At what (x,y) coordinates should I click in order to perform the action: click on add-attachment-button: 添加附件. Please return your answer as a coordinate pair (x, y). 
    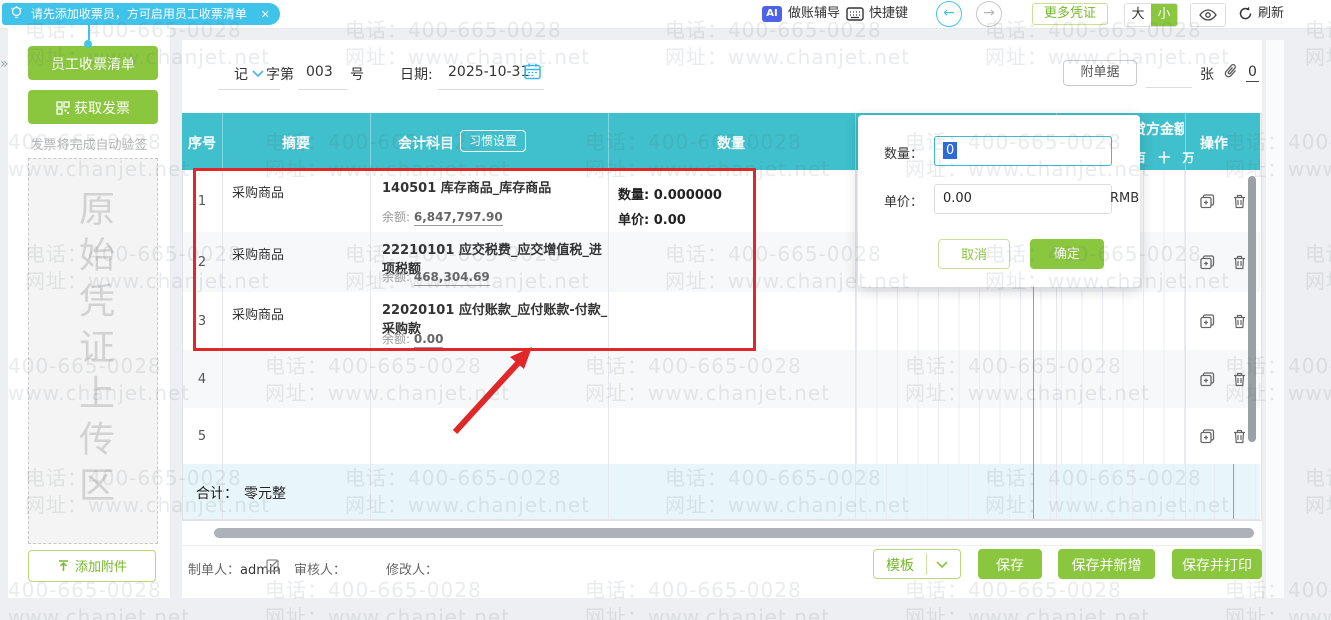
    Looking at the image, I should click on (92, 566).